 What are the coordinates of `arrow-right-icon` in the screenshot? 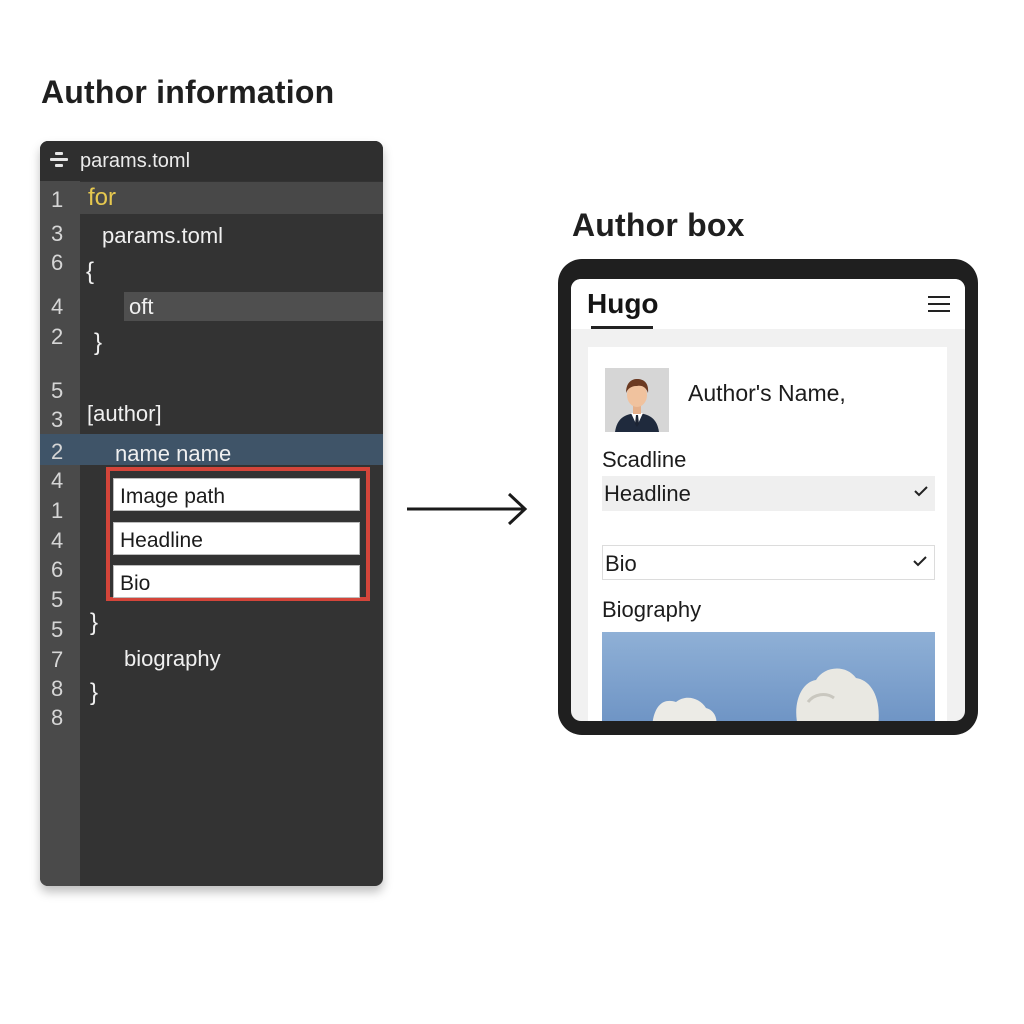 It's located at (467, 509).